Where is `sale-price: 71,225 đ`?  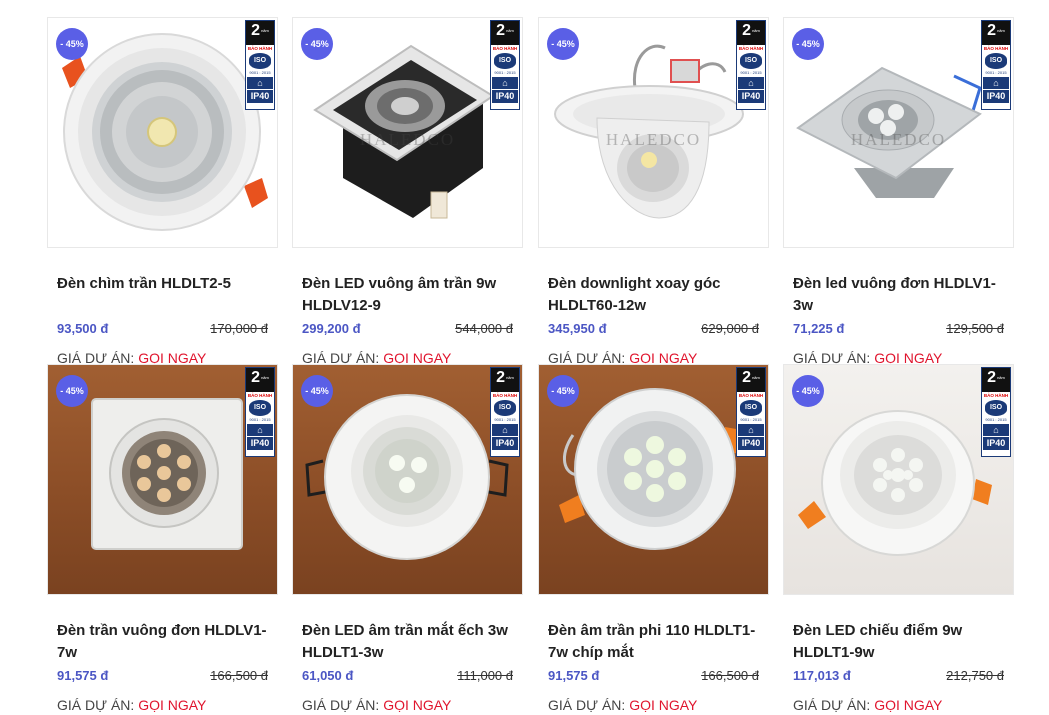 sale-price: 71,225 đ is located at coordinates (819, 328).